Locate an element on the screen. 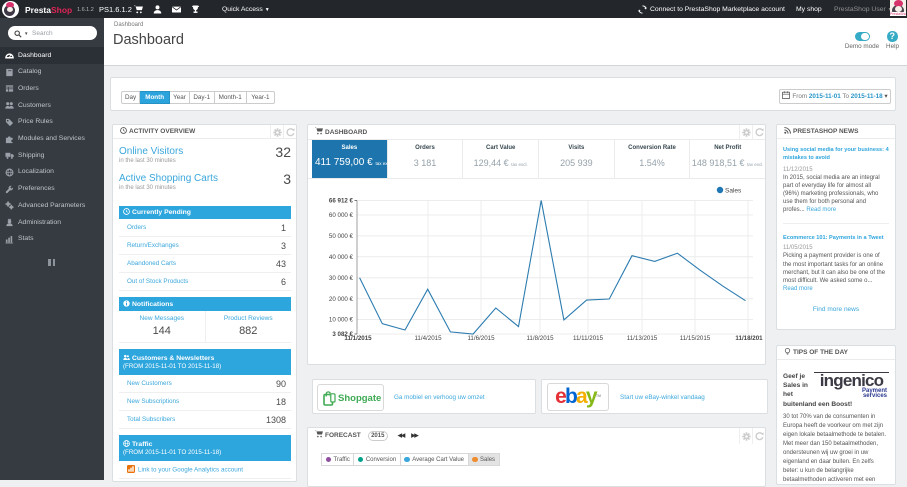  svg-text: Sales is located at coordinates (733, 191).